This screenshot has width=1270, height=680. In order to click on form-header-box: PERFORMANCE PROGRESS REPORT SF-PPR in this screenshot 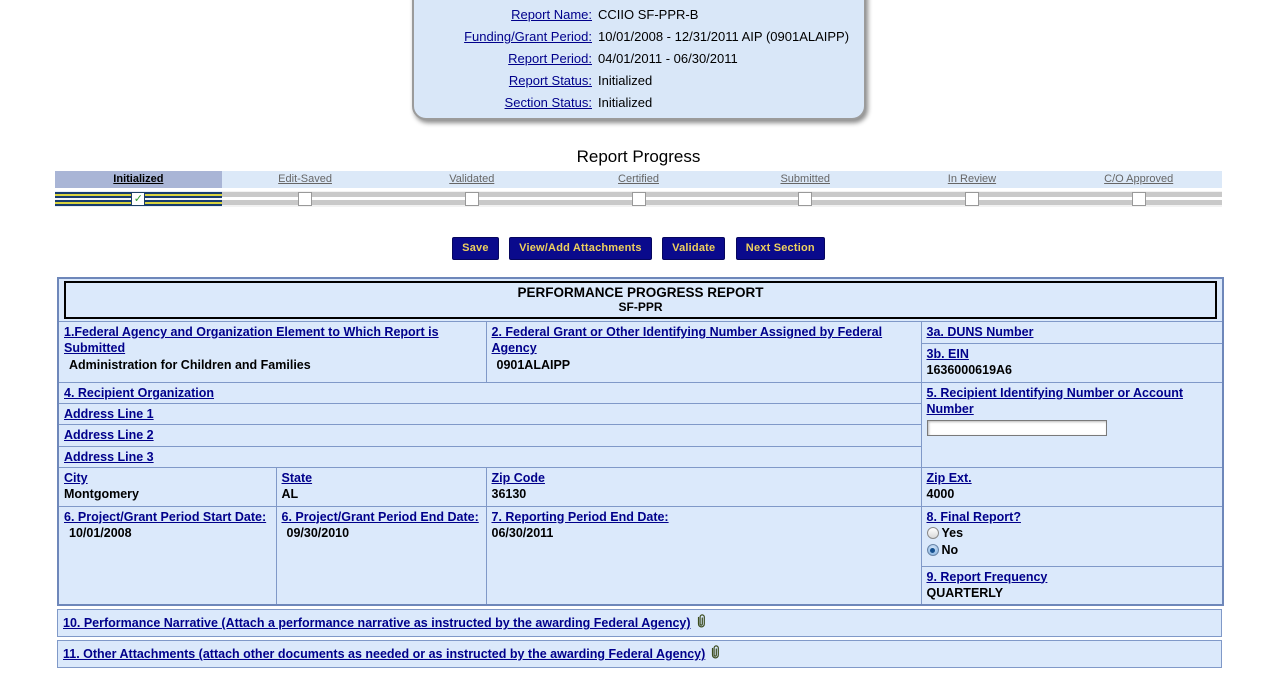, I will do `click(641, 300)`.